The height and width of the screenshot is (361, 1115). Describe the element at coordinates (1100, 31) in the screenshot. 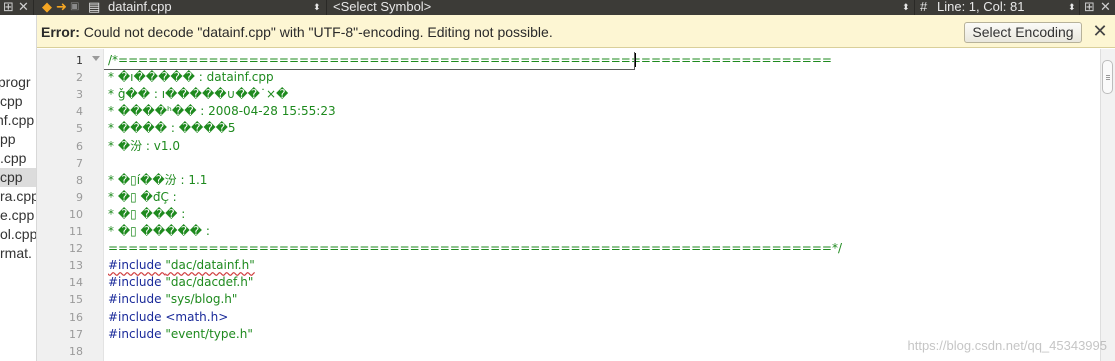

I see `close-infobar-icon: ✕` at that location.